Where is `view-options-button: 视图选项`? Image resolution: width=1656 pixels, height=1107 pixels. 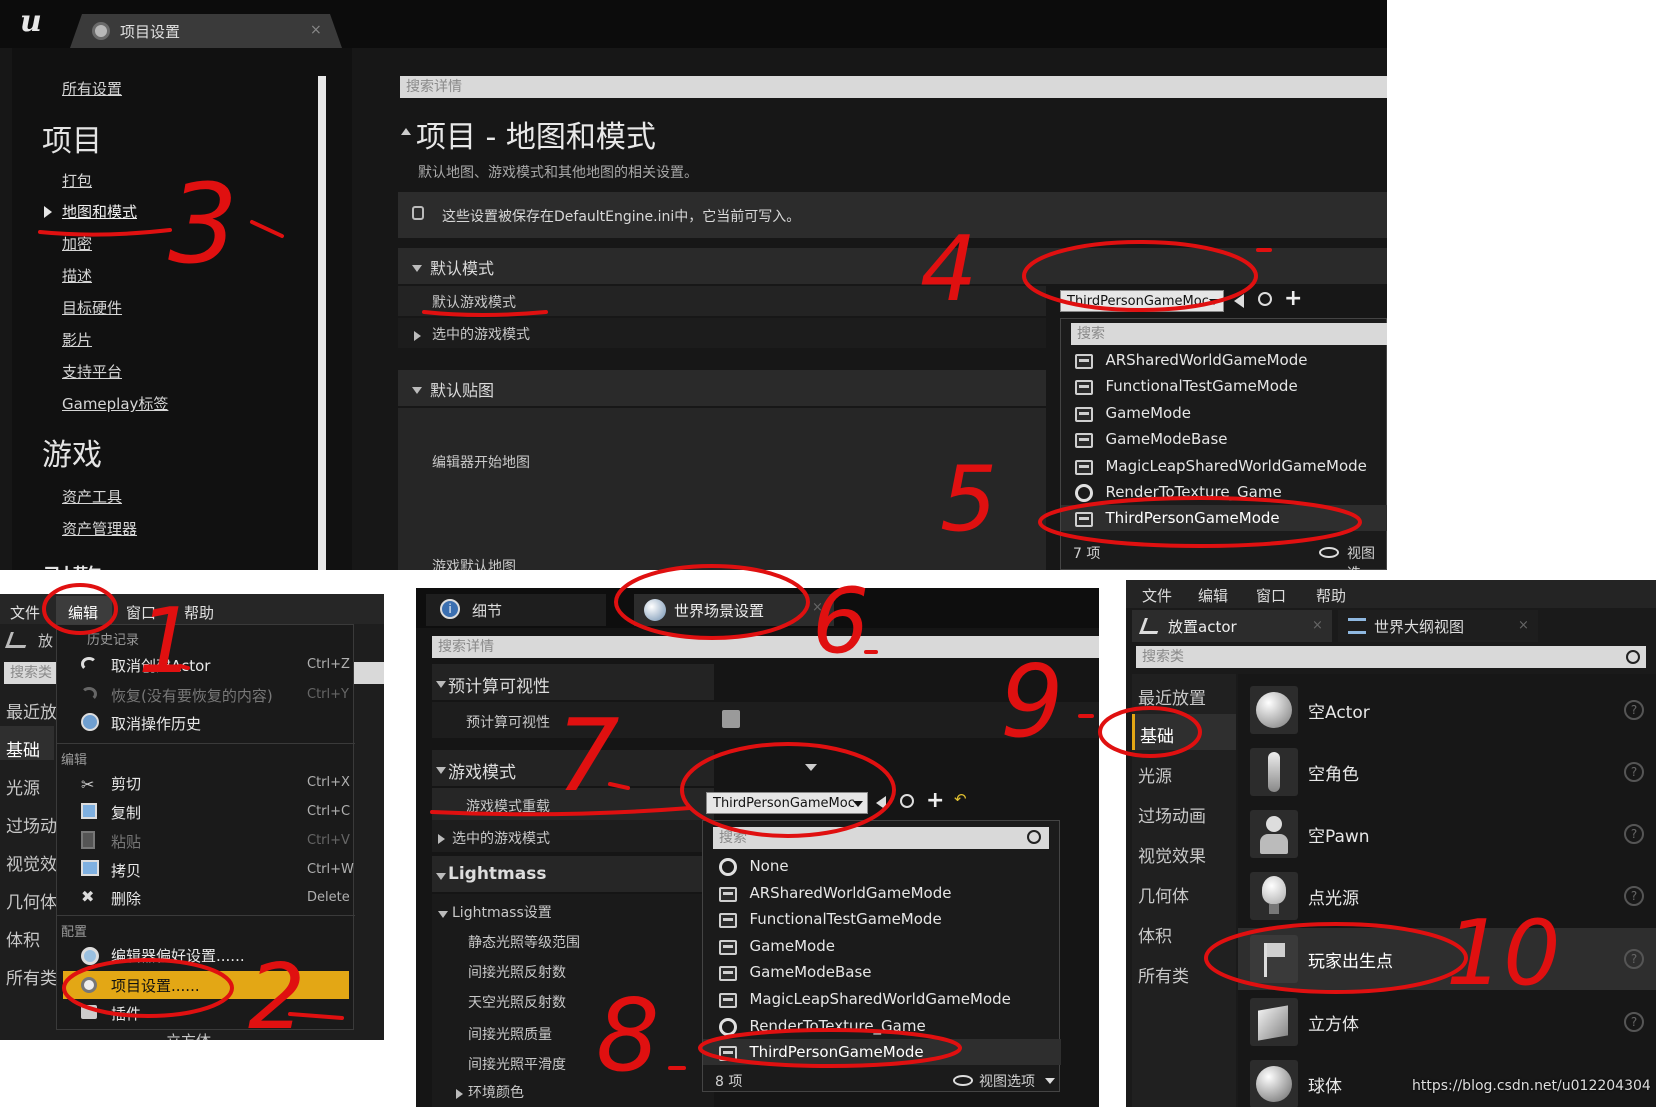 view-options-button: 视图选项 is located at coordinates (1007, 1081).